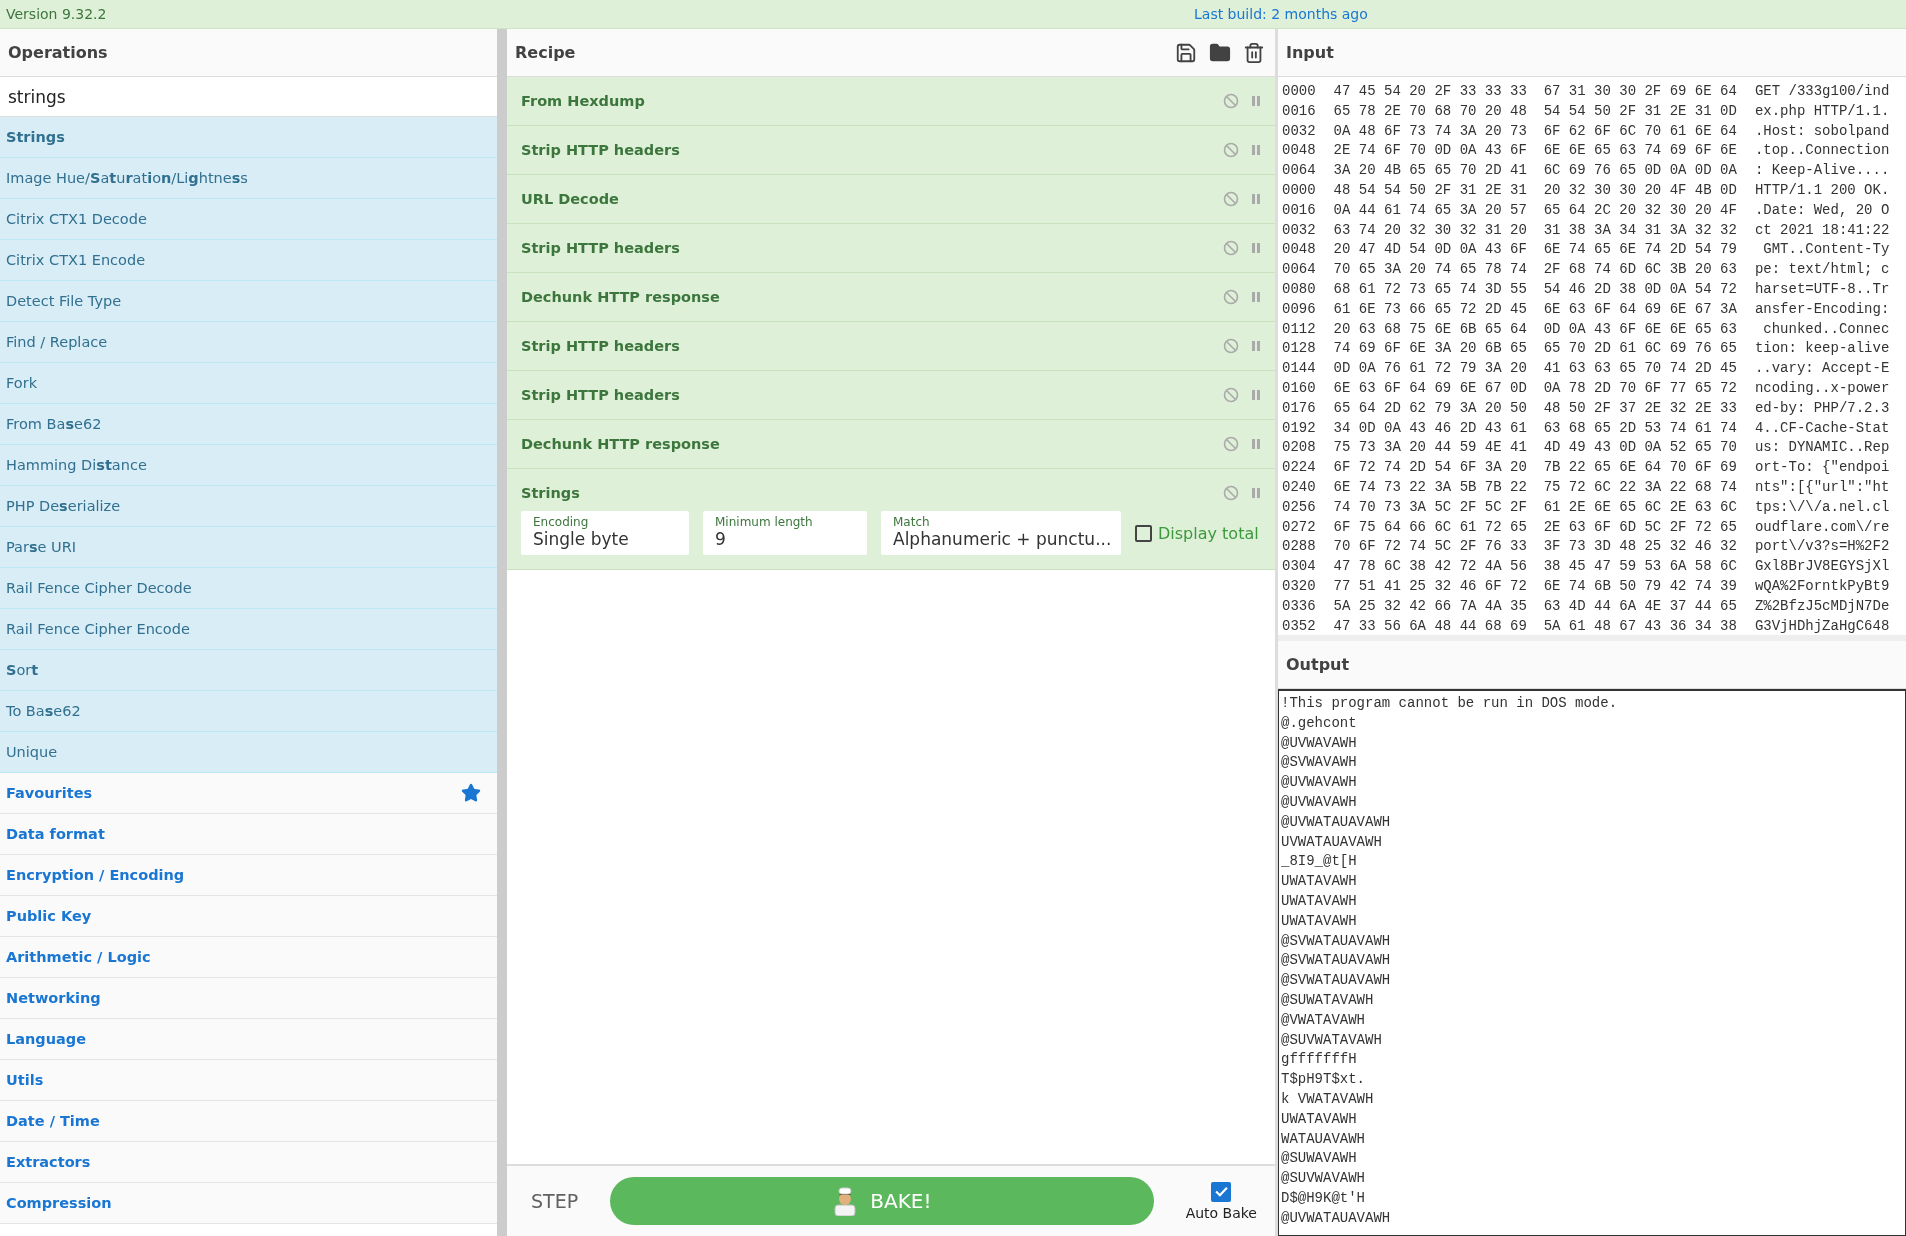 The image size is (1906, 1236). What do you see at coordinates (1535, 309) in the screenshot?
I see `hex-bytes: 61 6E 73 66 65 72 2D 45 6E 63 6F 64 69 6E 67 3A` at bounding box center [1535, 309].